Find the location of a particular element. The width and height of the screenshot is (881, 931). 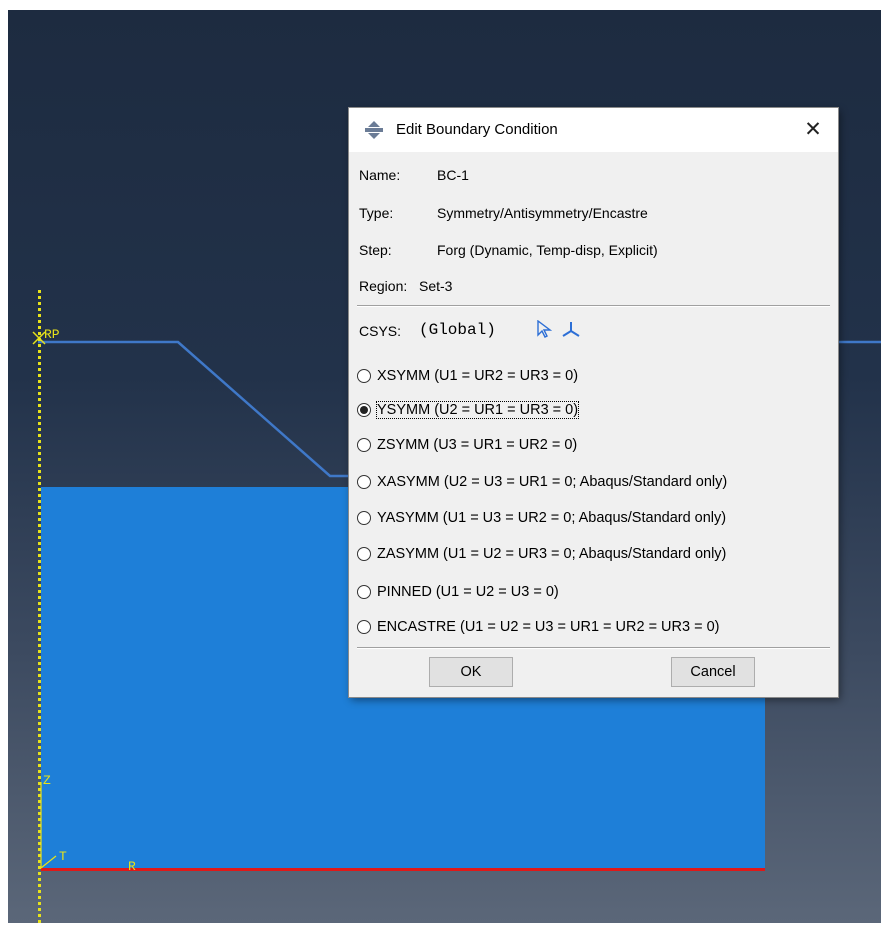

option-label: PINNED (U1 = U2 = U3 = 0) is located at coordinates (468, 592).